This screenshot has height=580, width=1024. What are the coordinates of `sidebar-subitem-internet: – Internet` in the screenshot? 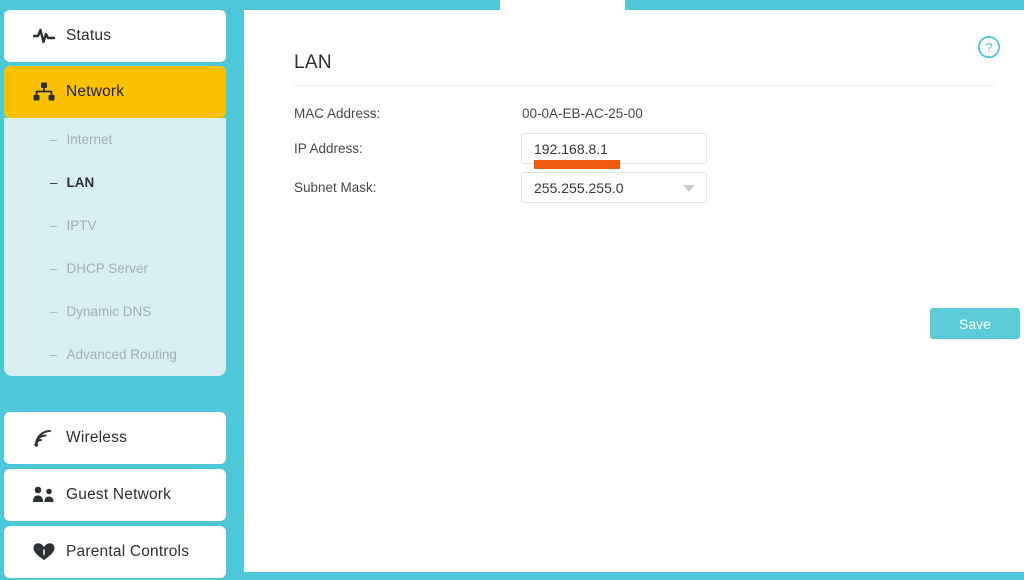 It's located at (115, 139).